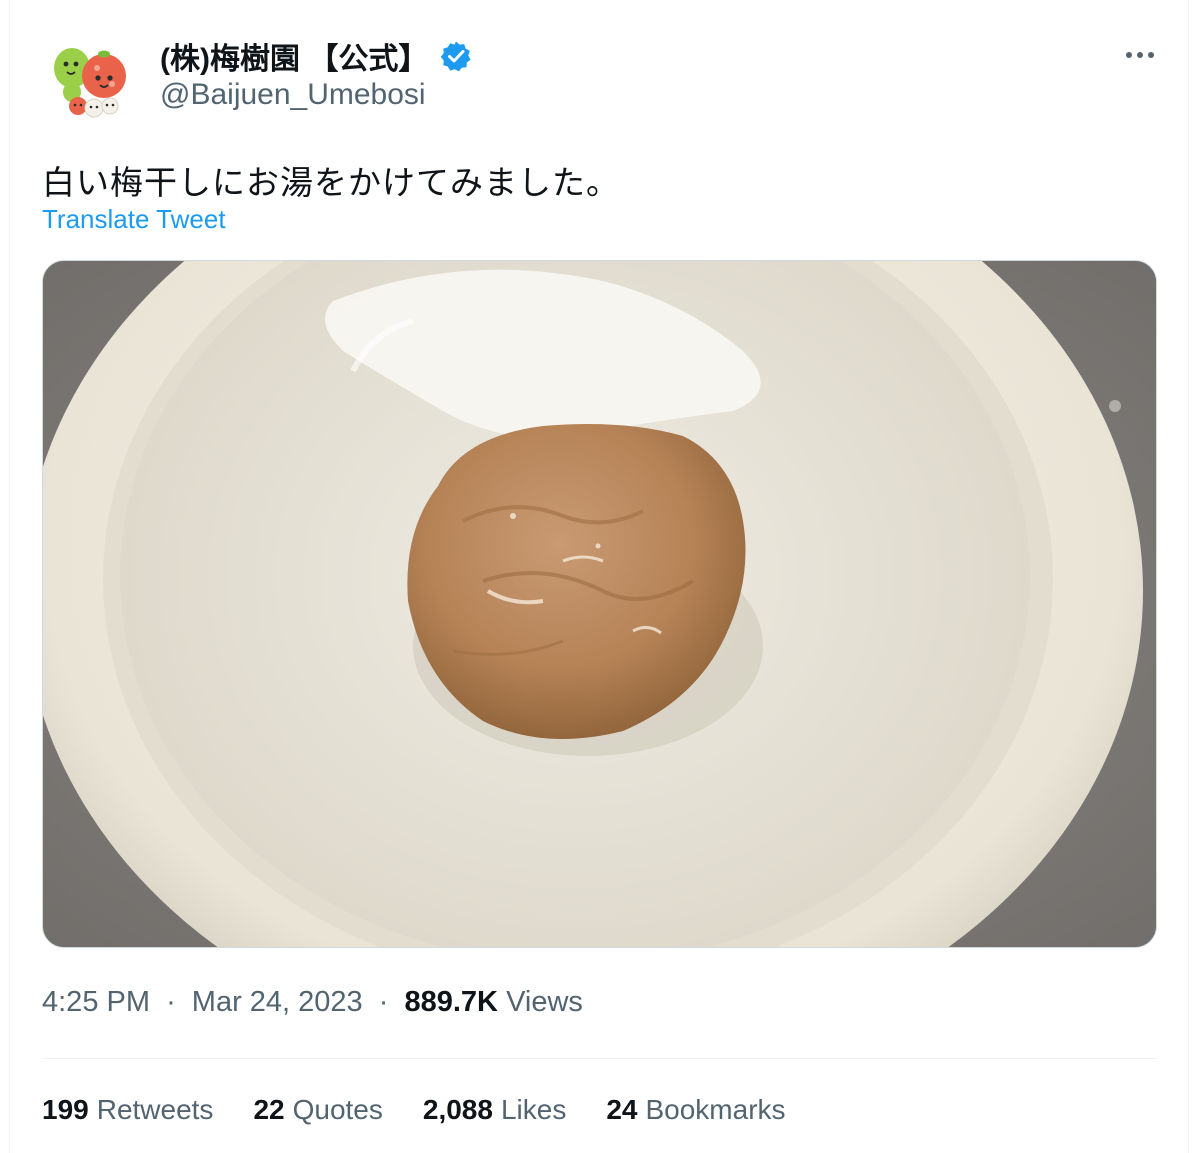 Image resolution: width=1200 pixels, height=1153 pixels. Describe the element at coordinates (494, 1110) in the screenshot. I see `likes-stat: 2,088 Likes` at that location.